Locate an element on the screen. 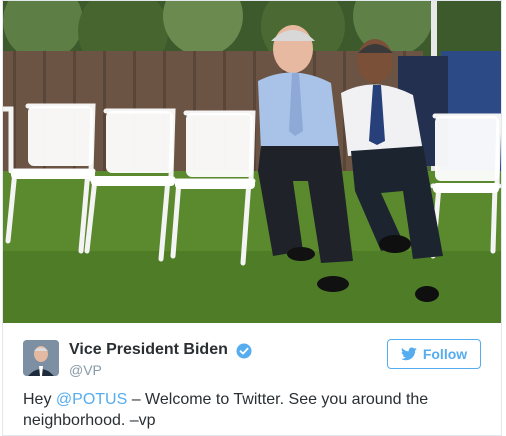 This screenshot has height=436, width=506. verified-badge-icon is located at coordinates (244, 351).